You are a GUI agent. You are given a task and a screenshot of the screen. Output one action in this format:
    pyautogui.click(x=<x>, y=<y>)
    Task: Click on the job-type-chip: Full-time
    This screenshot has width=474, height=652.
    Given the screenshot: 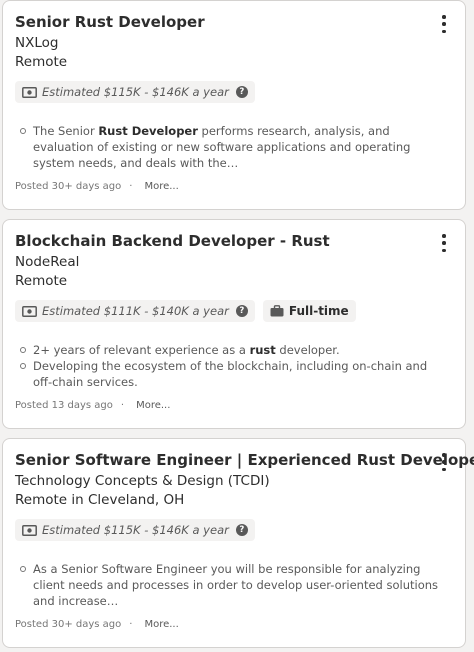 What is the action you would take?
    pyautogui.click(x=309, y=311)
    